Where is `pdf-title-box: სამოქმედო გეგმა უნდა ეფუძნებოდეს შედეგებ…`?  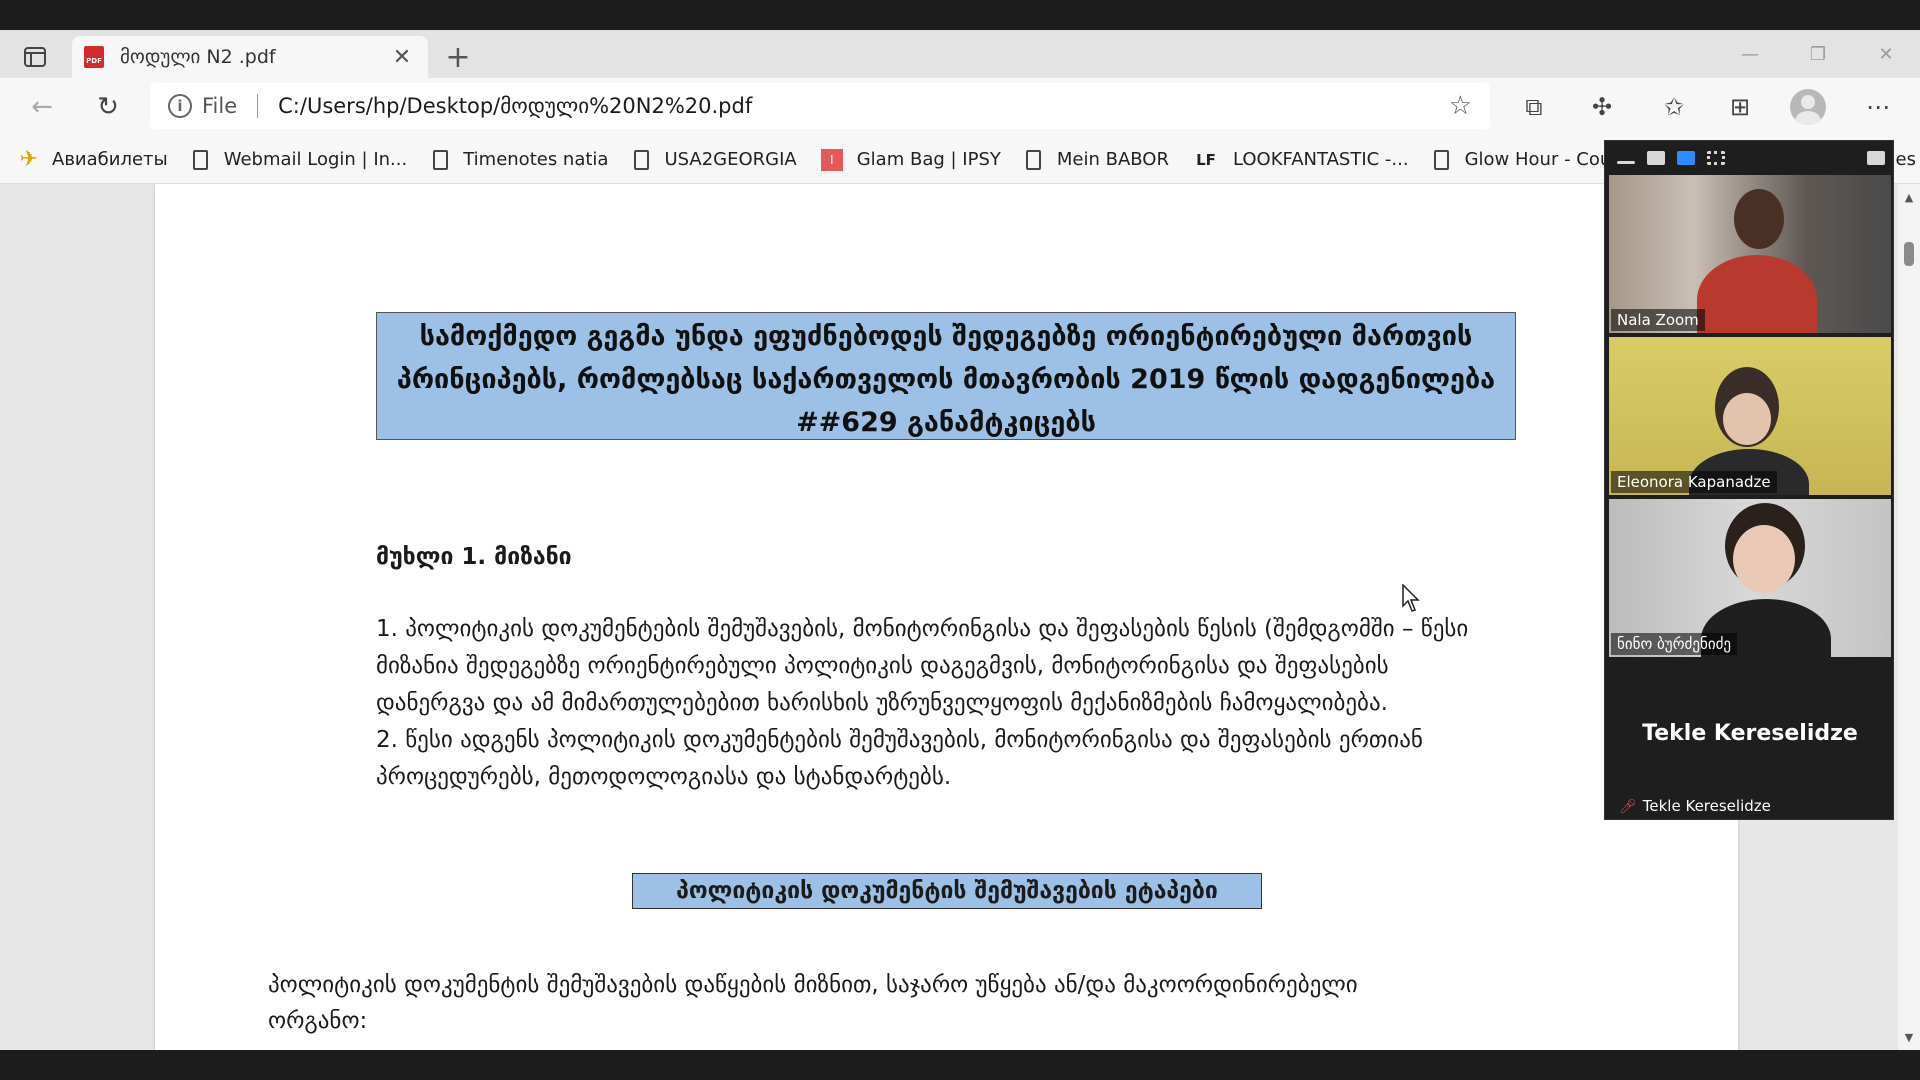
pdf-title-box: სამოქმედო გეგმა უნდა ეფუძნებოდეს შედეგებ… is located at coordinates (946, 376).